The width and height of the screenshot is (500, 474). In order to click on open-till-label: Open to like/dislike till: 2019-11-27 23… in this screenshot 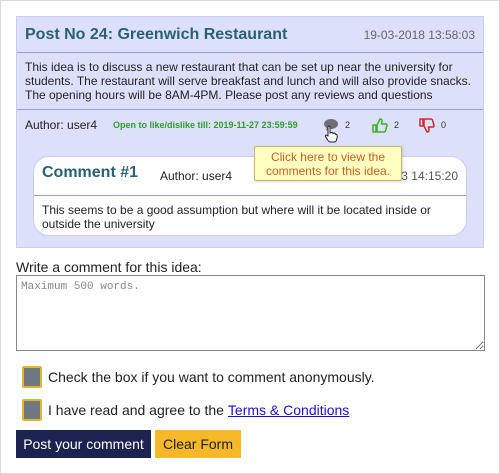, I will do `click(205, 125)`.